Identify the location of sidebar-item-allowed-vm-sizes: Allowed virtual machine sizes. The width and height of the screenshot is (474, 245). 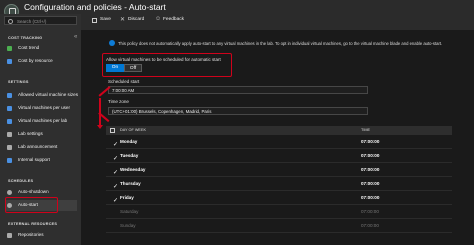
(41, 95).